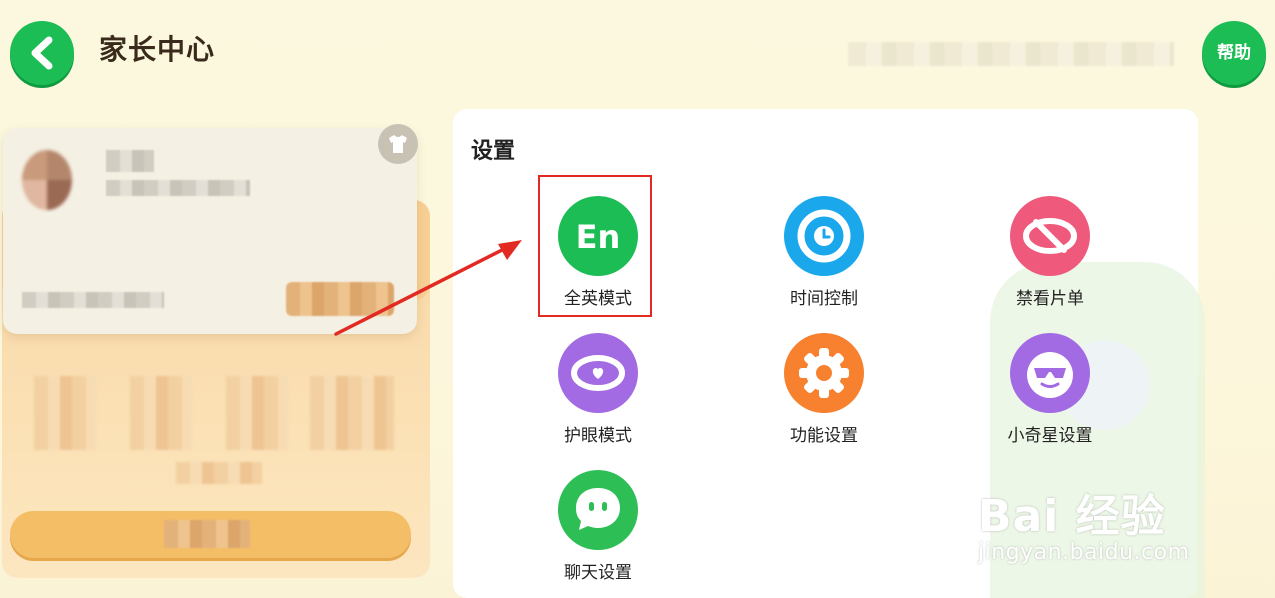 This screenshot has width=1275, height=598. Describe the element at coordinates (93, 300) in the screenshot. I see `blurred-membership-text` at that location.